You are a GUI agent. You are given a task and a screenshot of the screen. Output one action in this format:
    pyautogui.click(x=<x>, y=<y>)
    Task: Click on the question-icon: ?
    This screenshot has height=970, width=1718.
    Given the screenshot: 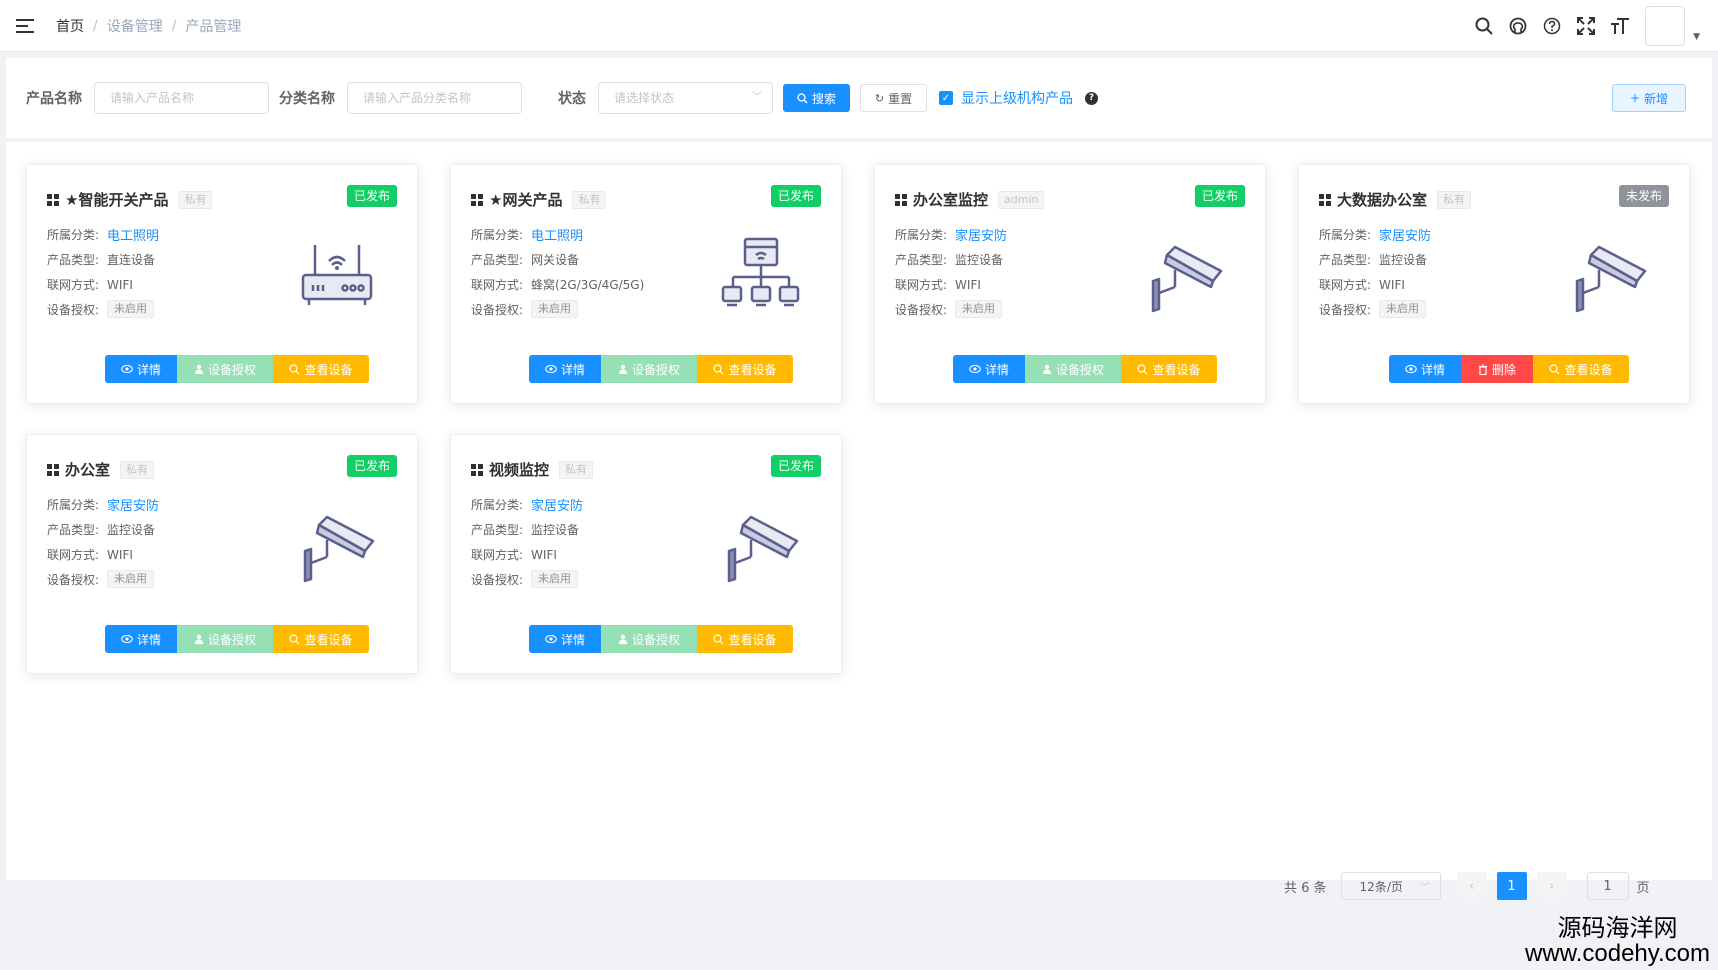 What is the action you would take?
    pyautogui.click(x=1091, y=98)
    